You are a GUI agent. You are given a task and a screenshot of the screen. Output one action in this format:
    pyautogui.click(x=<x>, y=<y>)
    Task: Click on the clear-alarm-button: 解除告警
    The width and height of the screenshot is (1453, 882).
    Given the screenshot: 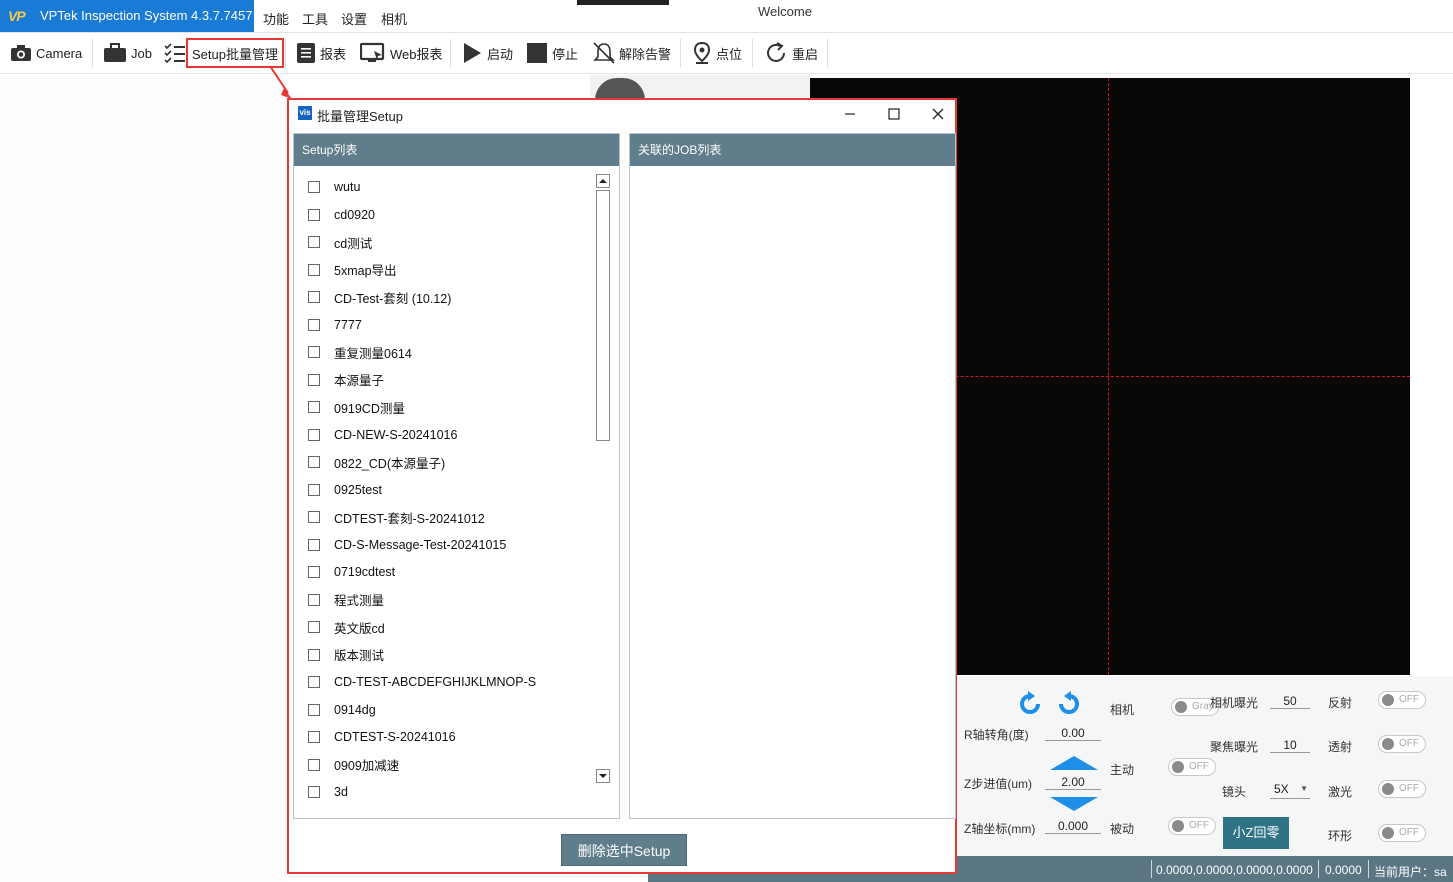 What is the action you would take?
    pyautogui.click(x=632, y=53)
    